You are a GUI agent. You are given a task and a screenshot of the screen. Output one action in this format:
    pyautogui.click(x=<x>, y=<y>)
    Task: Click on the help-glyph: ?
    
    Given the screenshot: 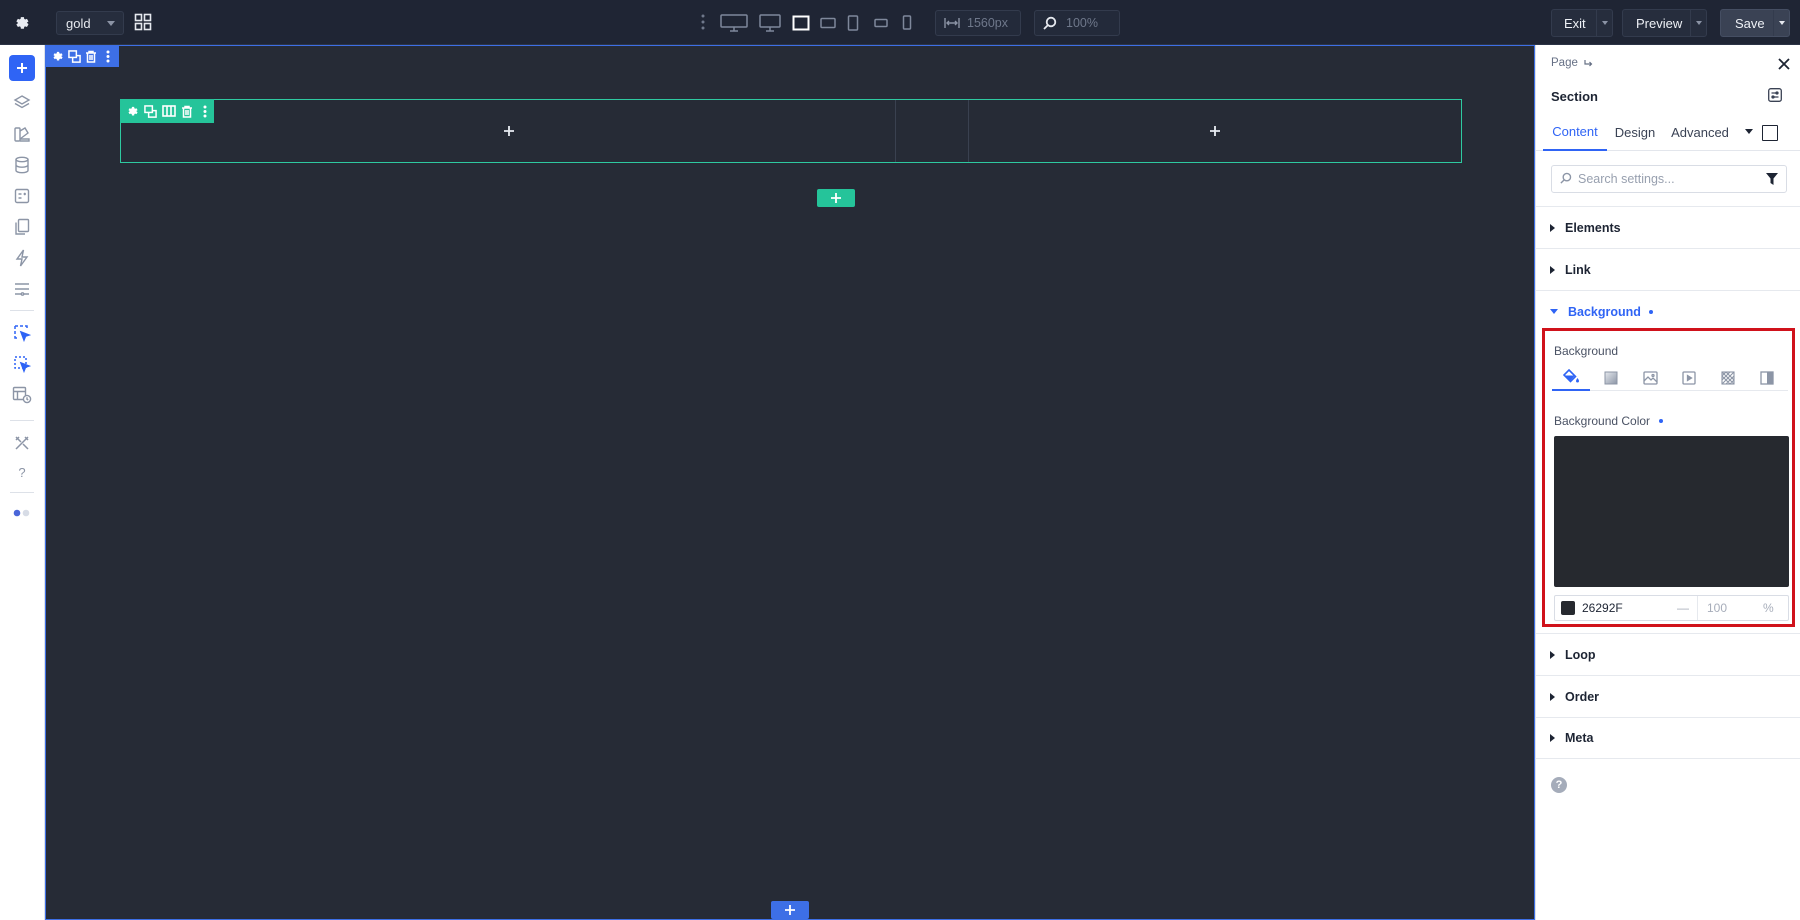 What is the action you would take?
    pyautogui.click(x=22, y=472)
    